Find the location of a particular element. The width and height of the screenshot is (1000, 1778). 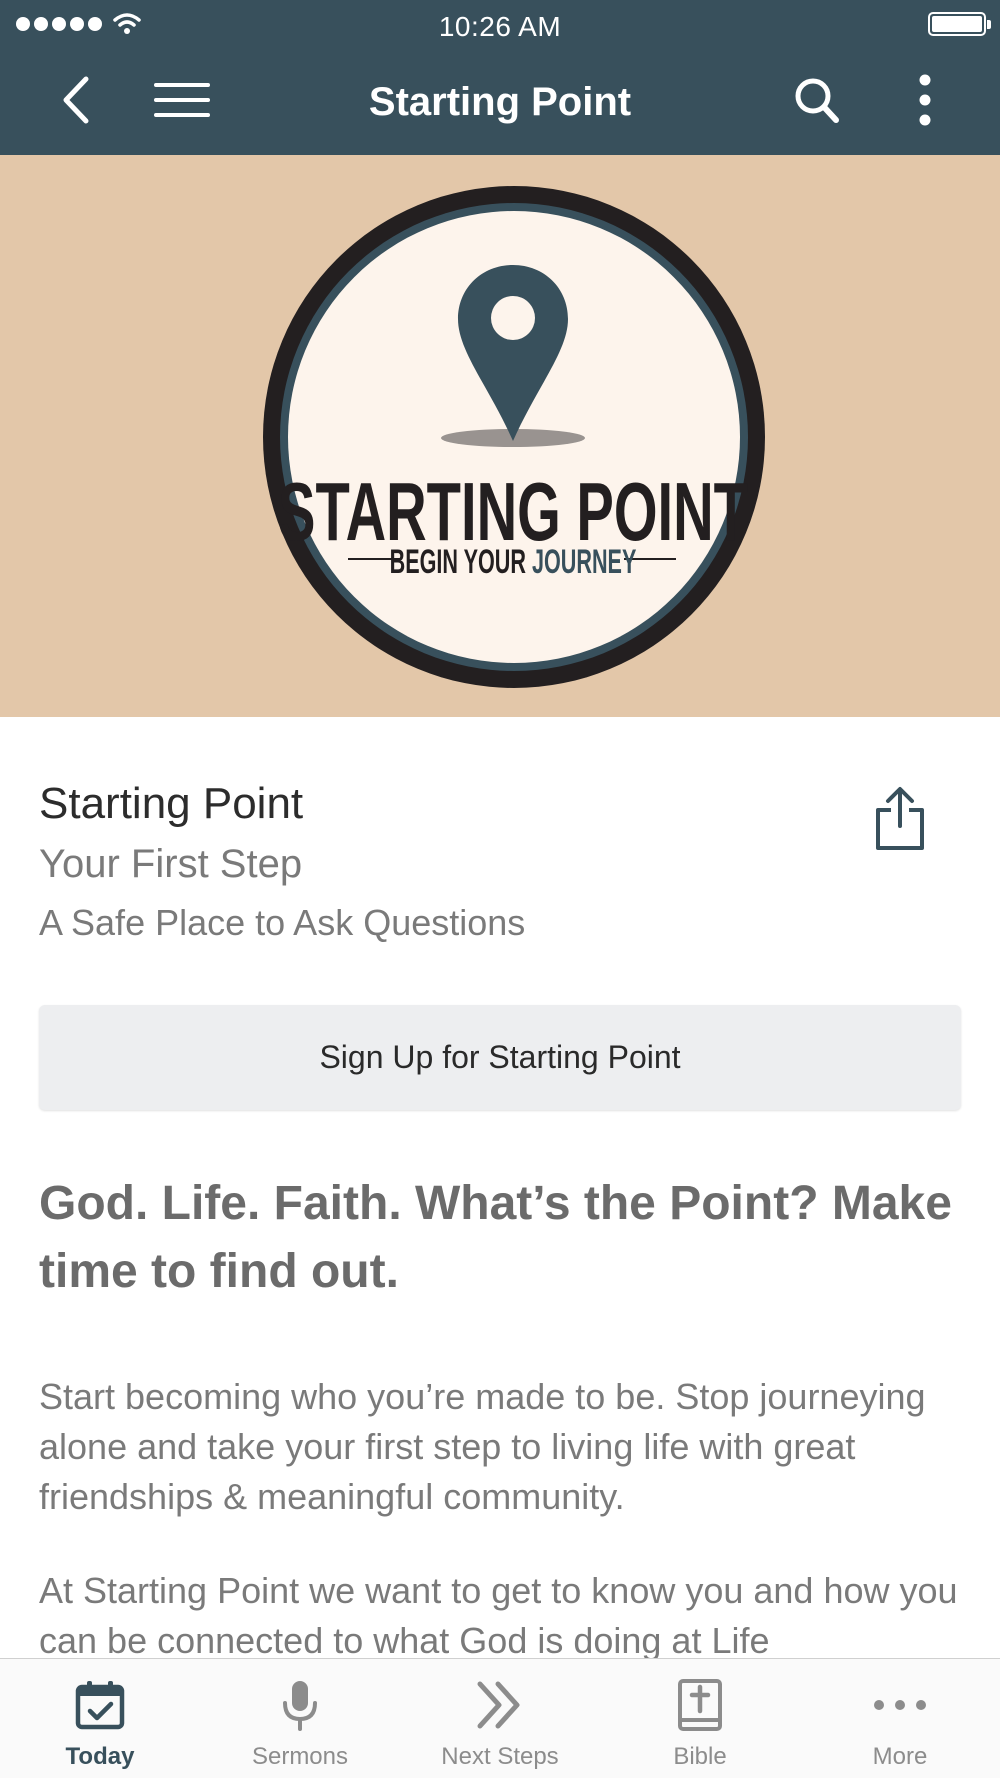

tab-bar: Today Sermons Next Steps Bible More is located at coordinates (500, 1718).